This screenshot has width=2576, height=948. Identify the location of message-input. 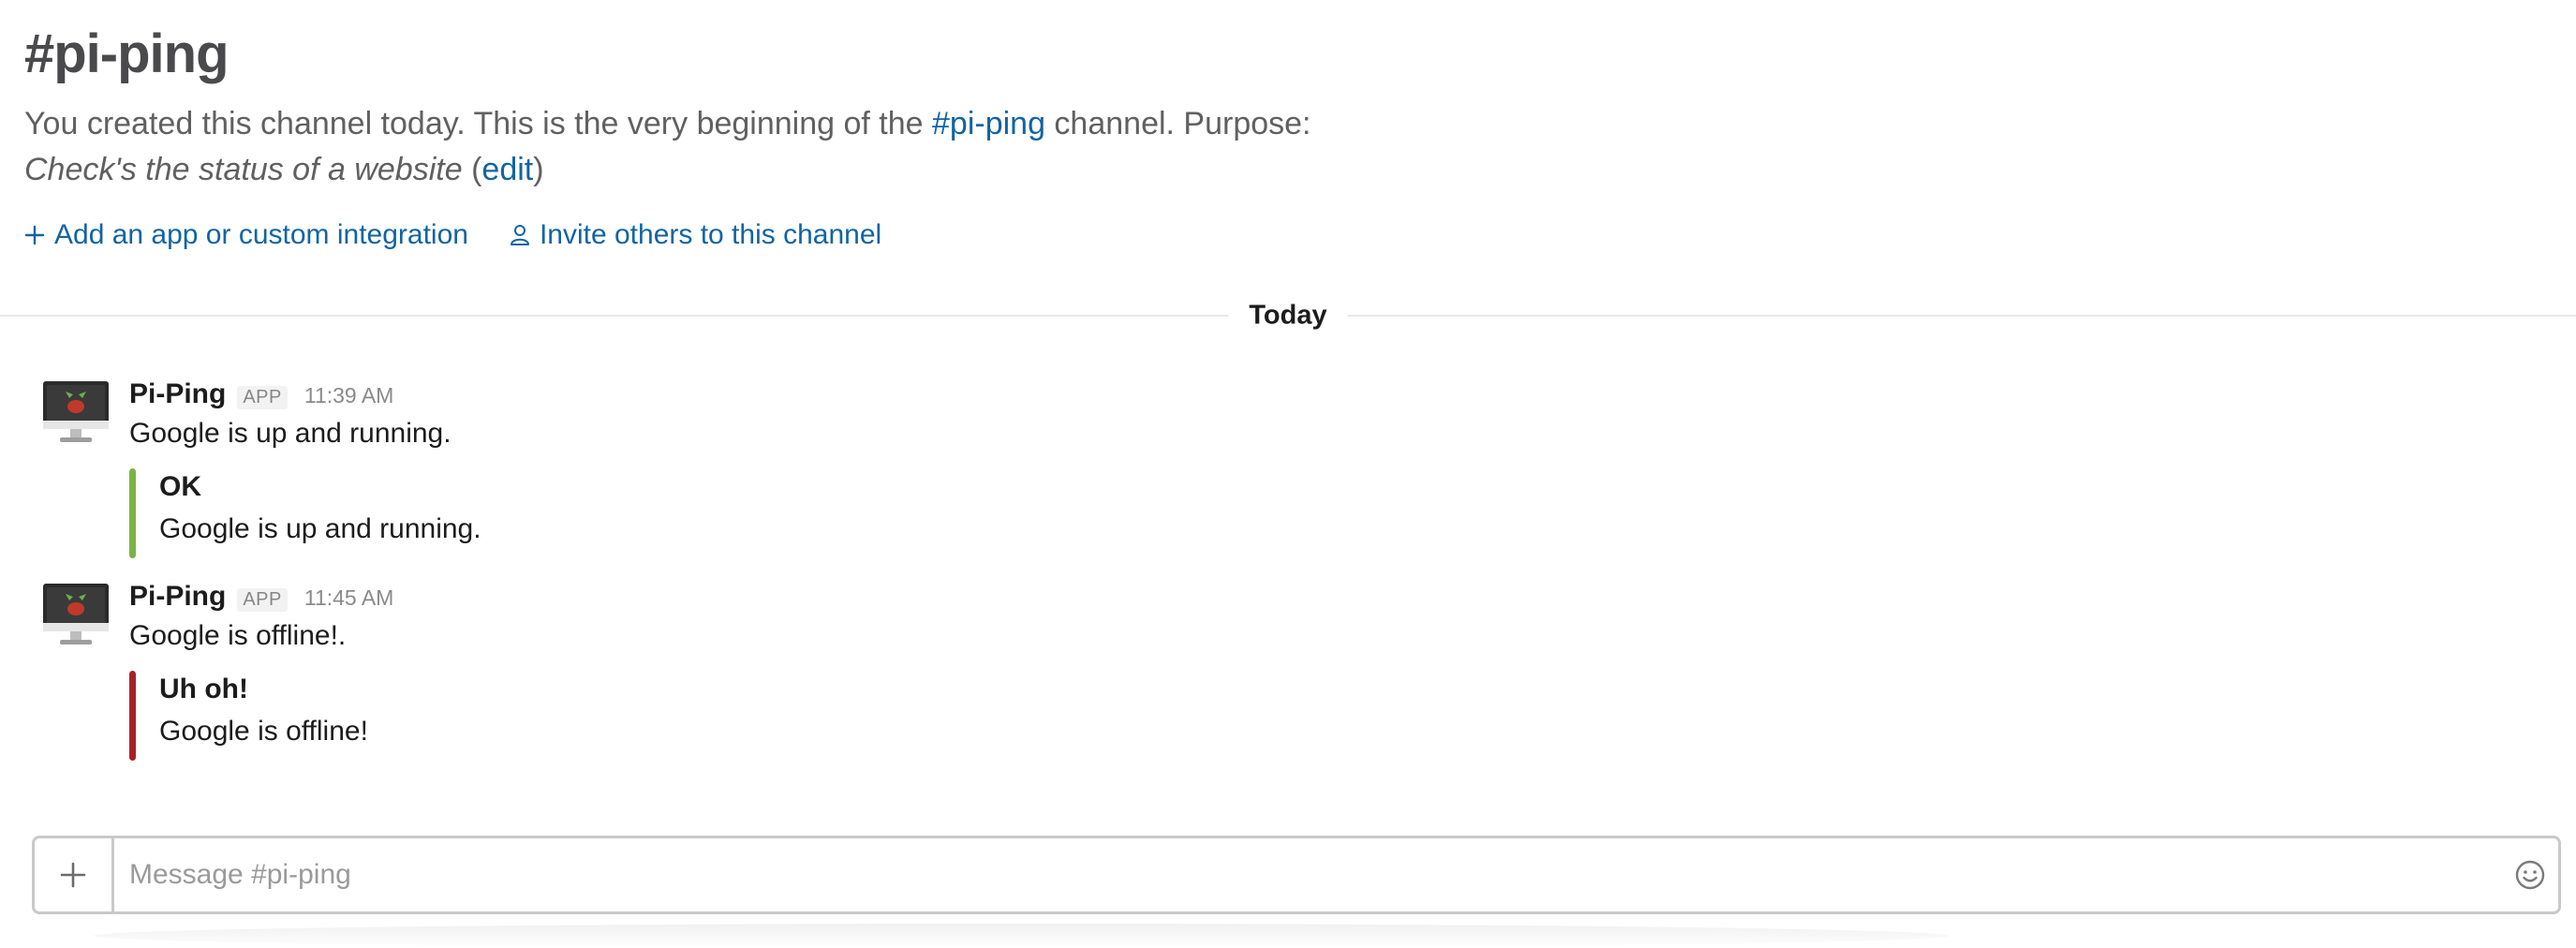
(1308, 875).